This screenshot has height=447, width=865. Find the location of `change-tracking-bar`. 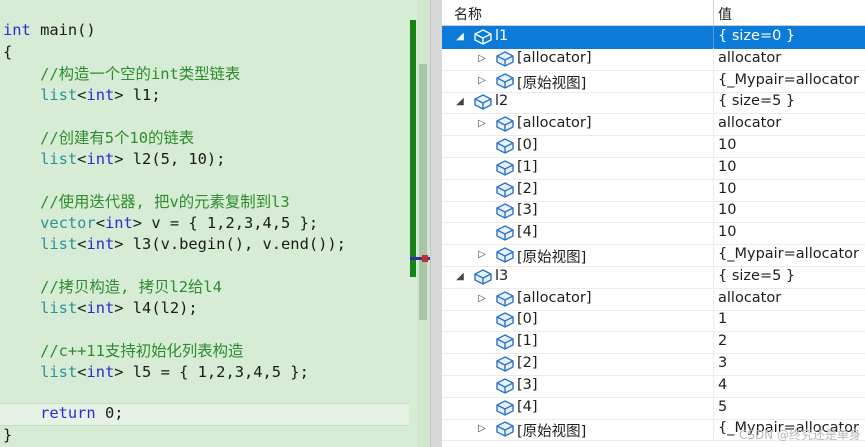

change-tracking-bar is located at coordinates (413, 148).